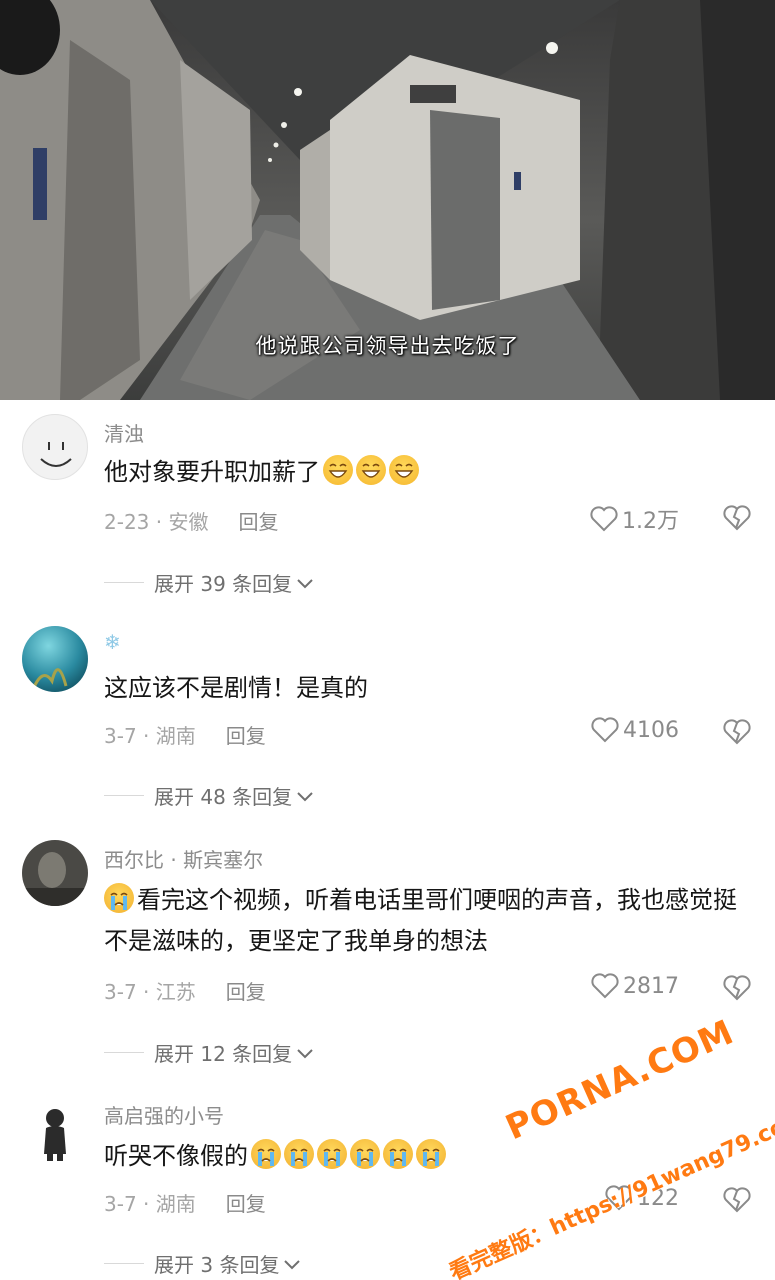  What do you see at coordinates (176, 1156) in the screenshot?
I see `comment-body: 听哭不像假的` at bounding box center [176, 1156].